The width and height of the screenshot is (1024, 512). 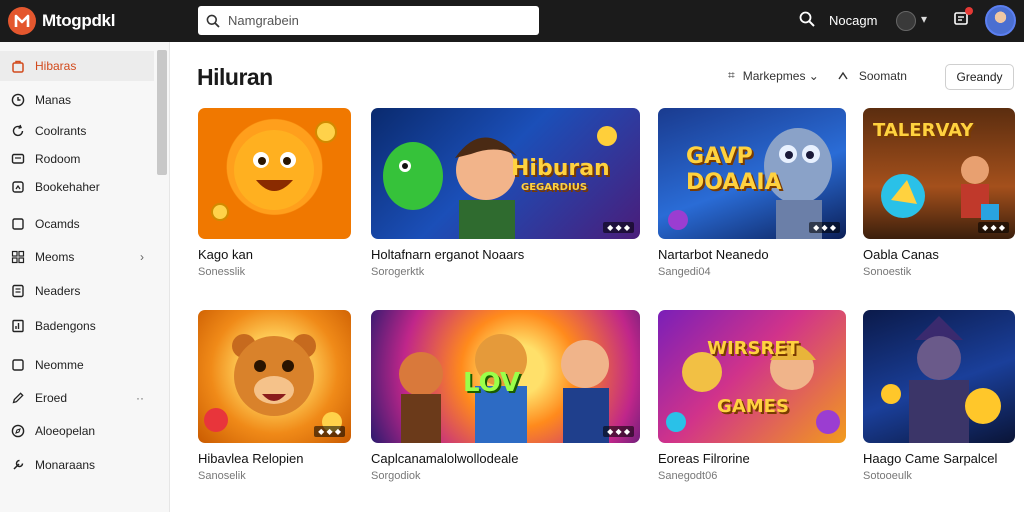 I want to click on sidebar-scrollbar, so click(x=162, y=112).